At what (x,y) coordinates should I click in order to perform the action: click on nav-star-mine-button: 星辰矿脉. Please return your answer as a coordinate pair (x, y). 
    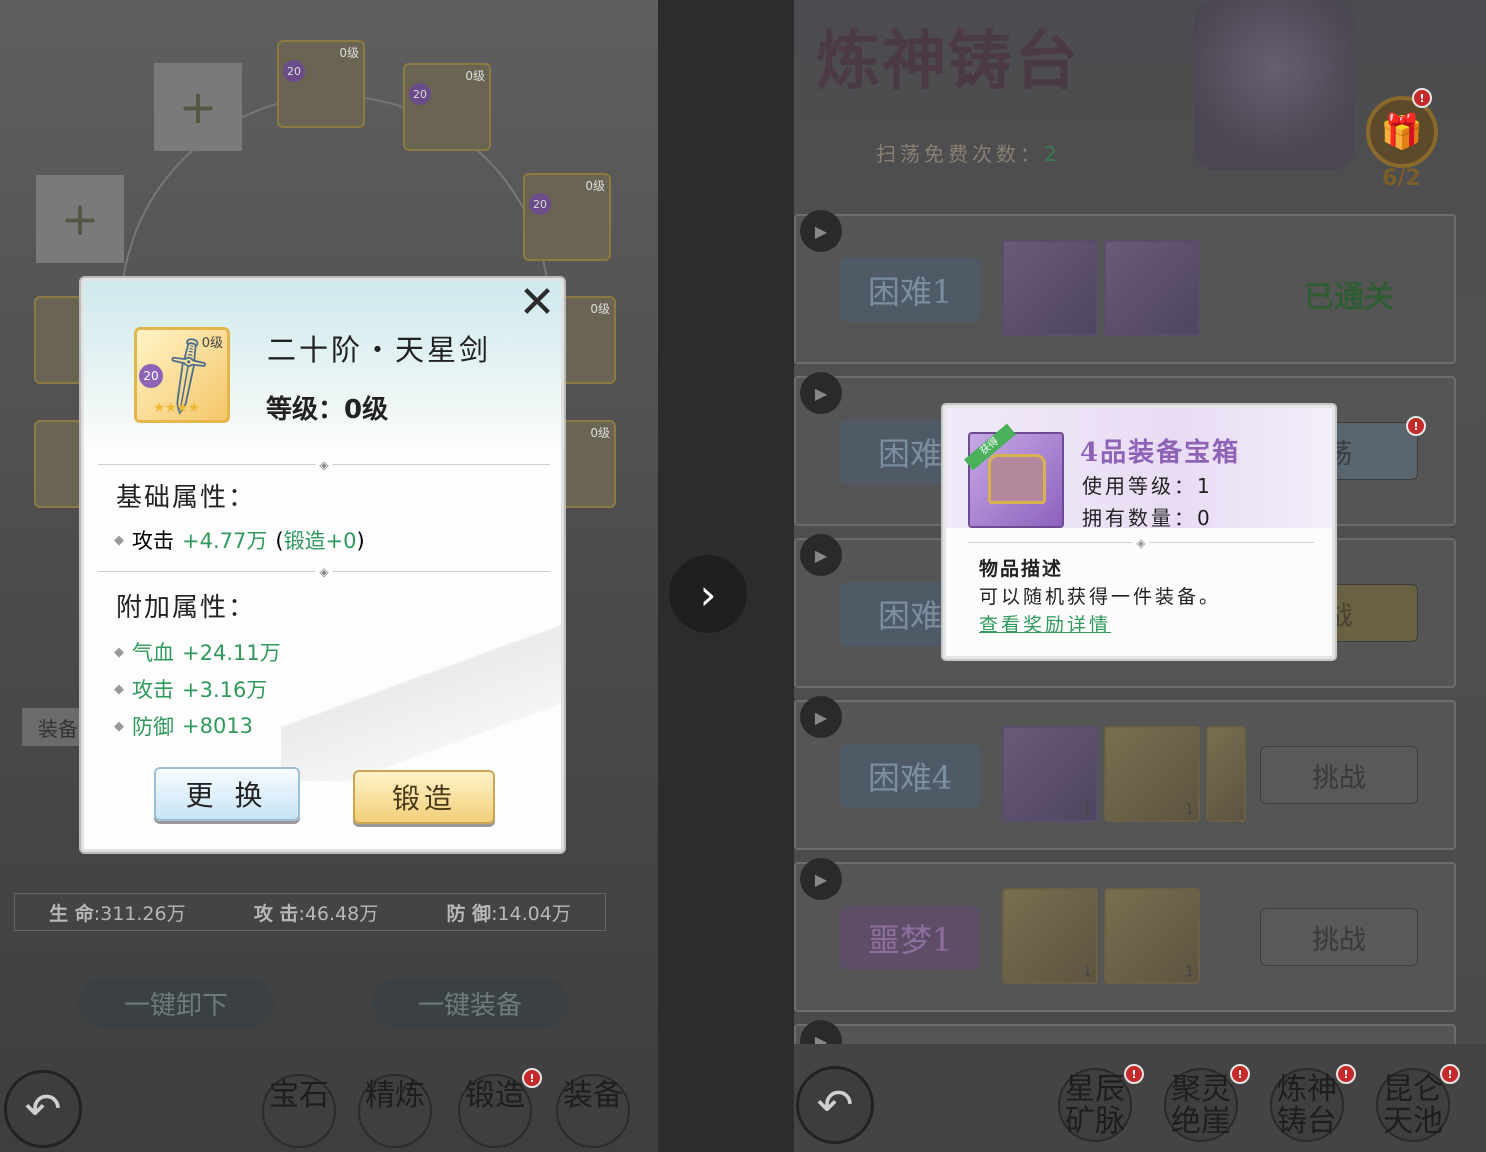
    Looking at the image, I should click on (1095, 1105).